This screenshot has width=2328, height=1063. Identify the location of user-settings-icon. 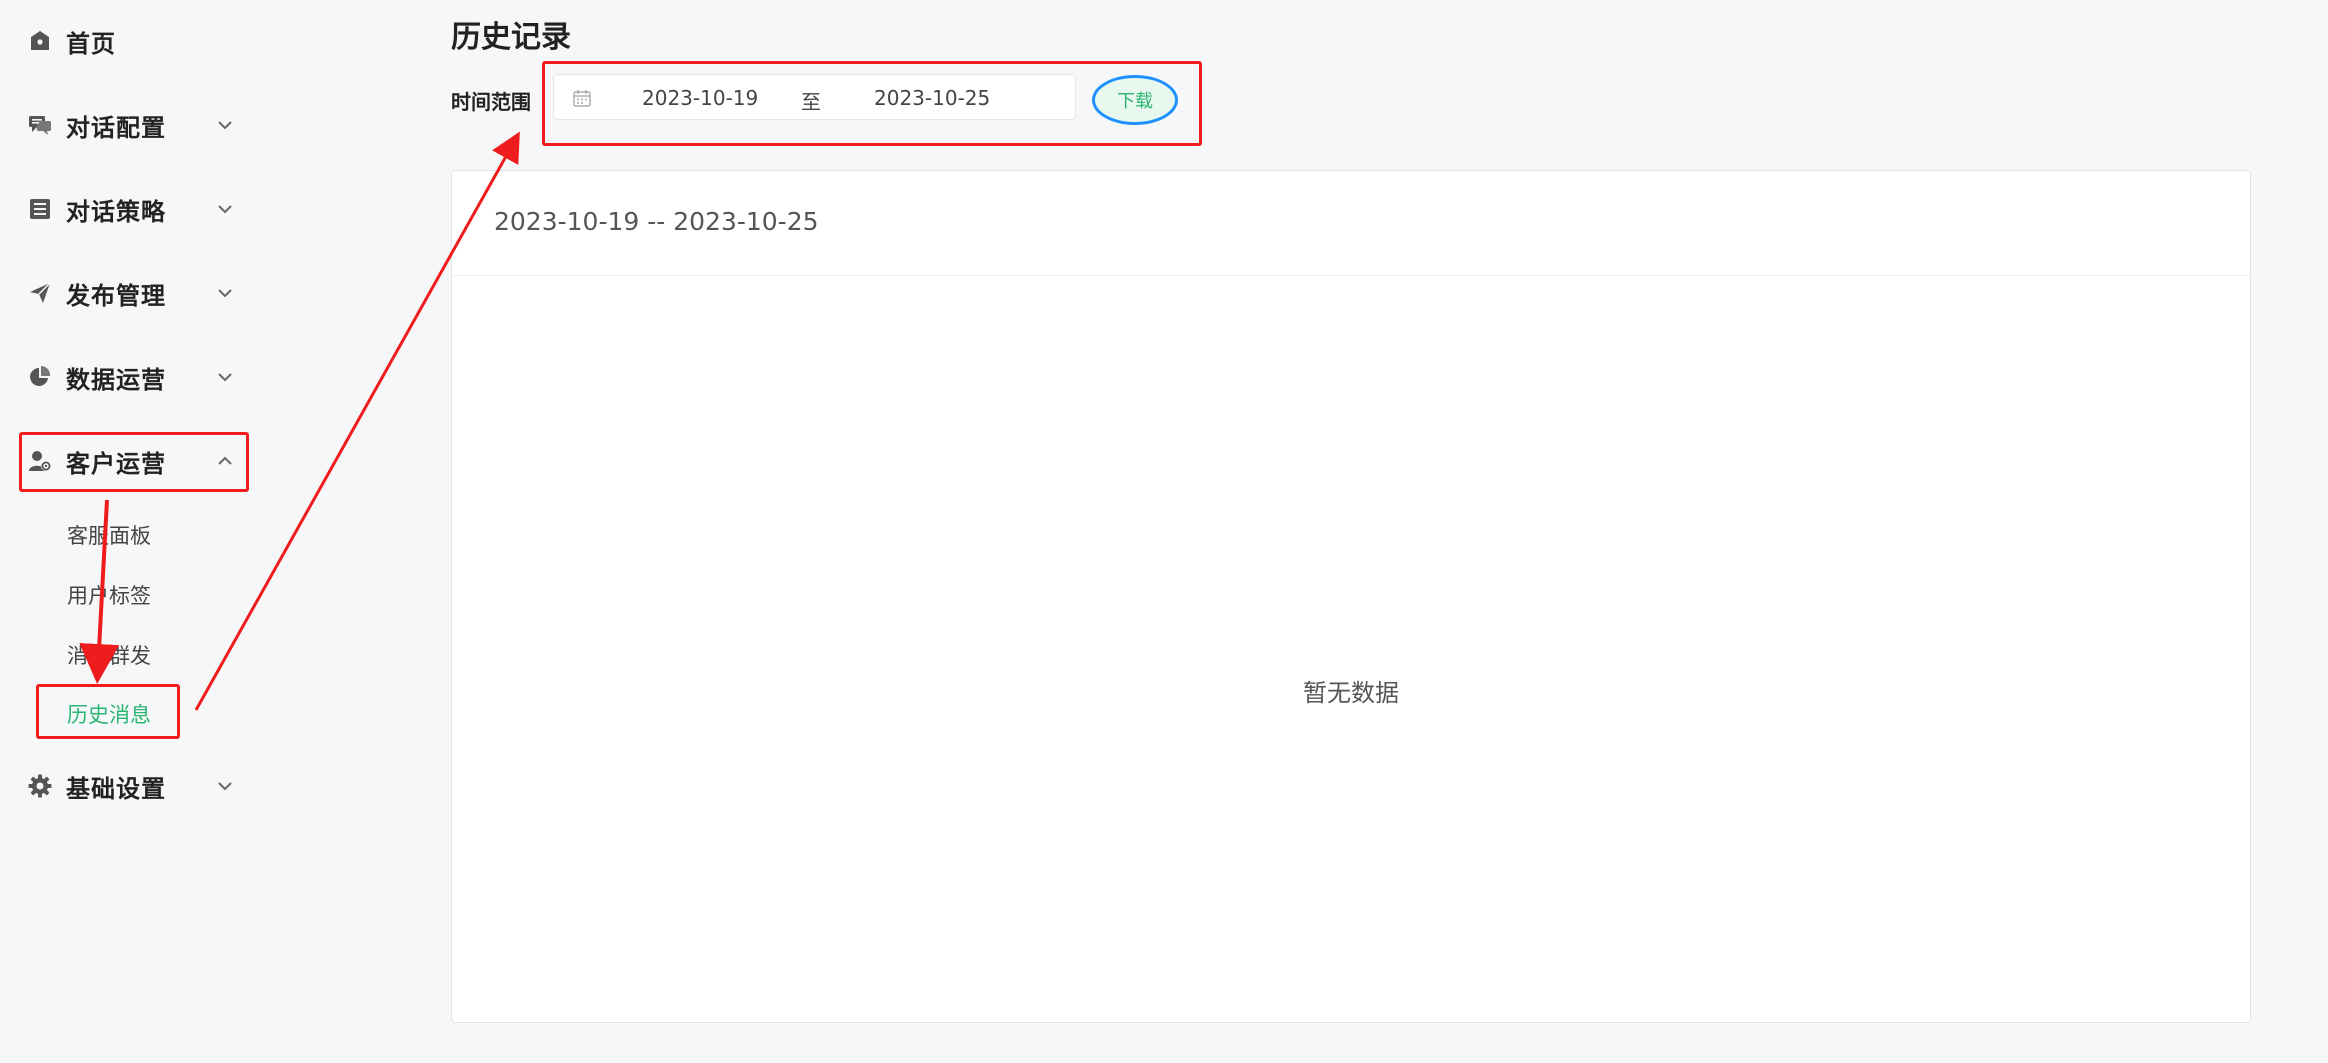
(40, 461).